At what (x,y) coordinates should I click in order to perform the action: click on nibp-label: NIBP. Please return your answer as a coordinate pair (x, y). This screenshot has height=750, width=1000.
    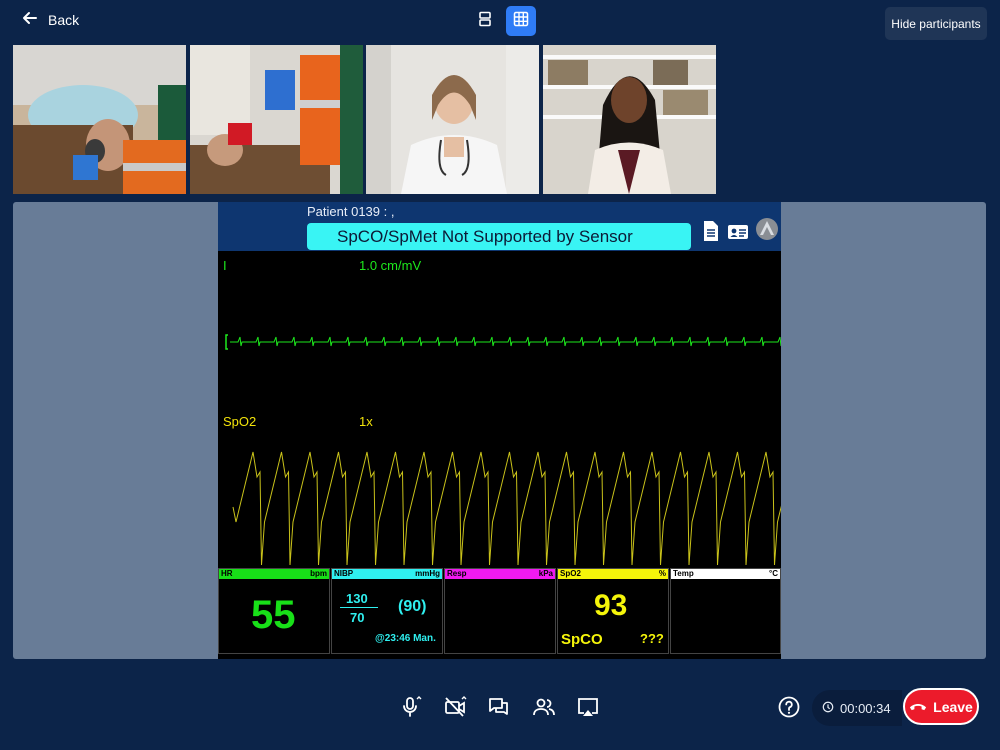
    Looking at the image, I should click on (344, 573).